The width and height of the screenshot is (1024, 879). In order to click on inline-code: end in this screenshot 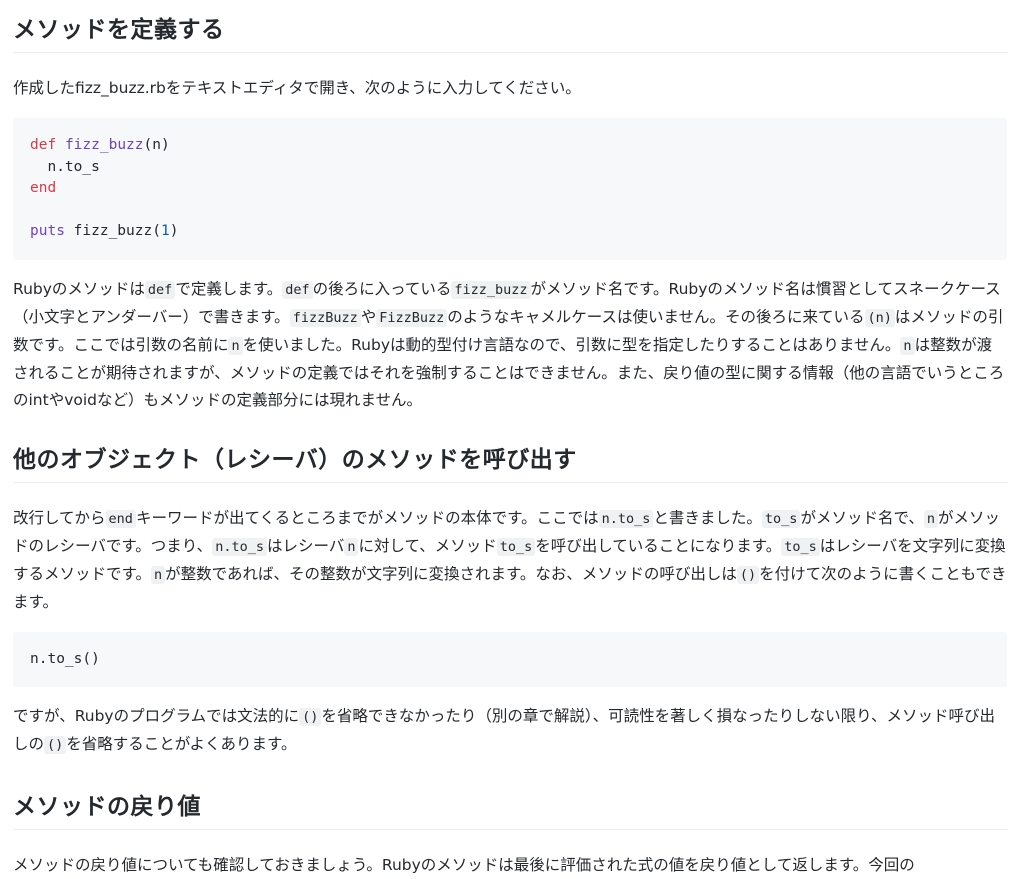, I will do `click(120, 518)`.